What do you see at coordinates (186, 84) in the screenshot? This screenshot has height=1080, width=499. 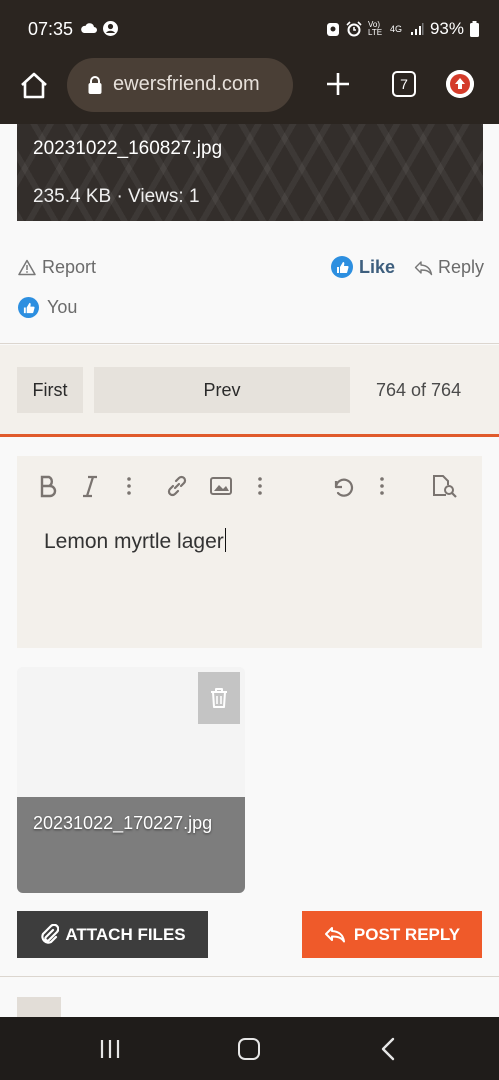 I see `url-text: ewersfriend.com` at bounding box center [186, 84].